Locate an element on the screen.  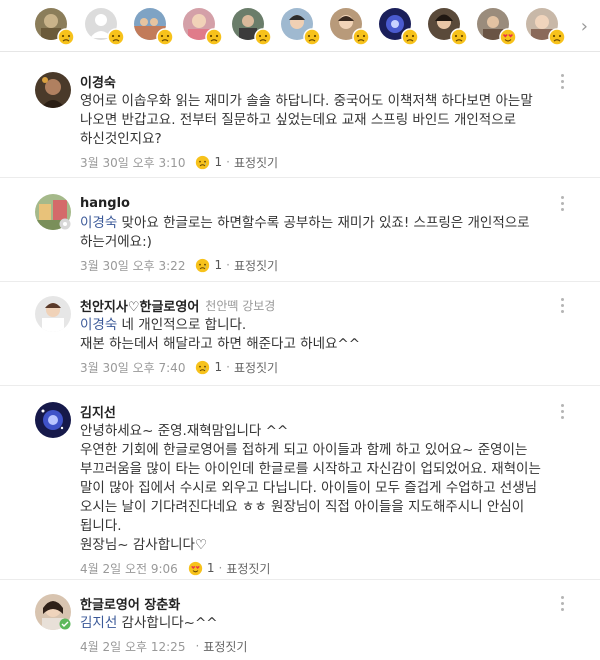
comment-timestamp: 3월 30일 오후 3:22 is located at coordinates (132, 265).